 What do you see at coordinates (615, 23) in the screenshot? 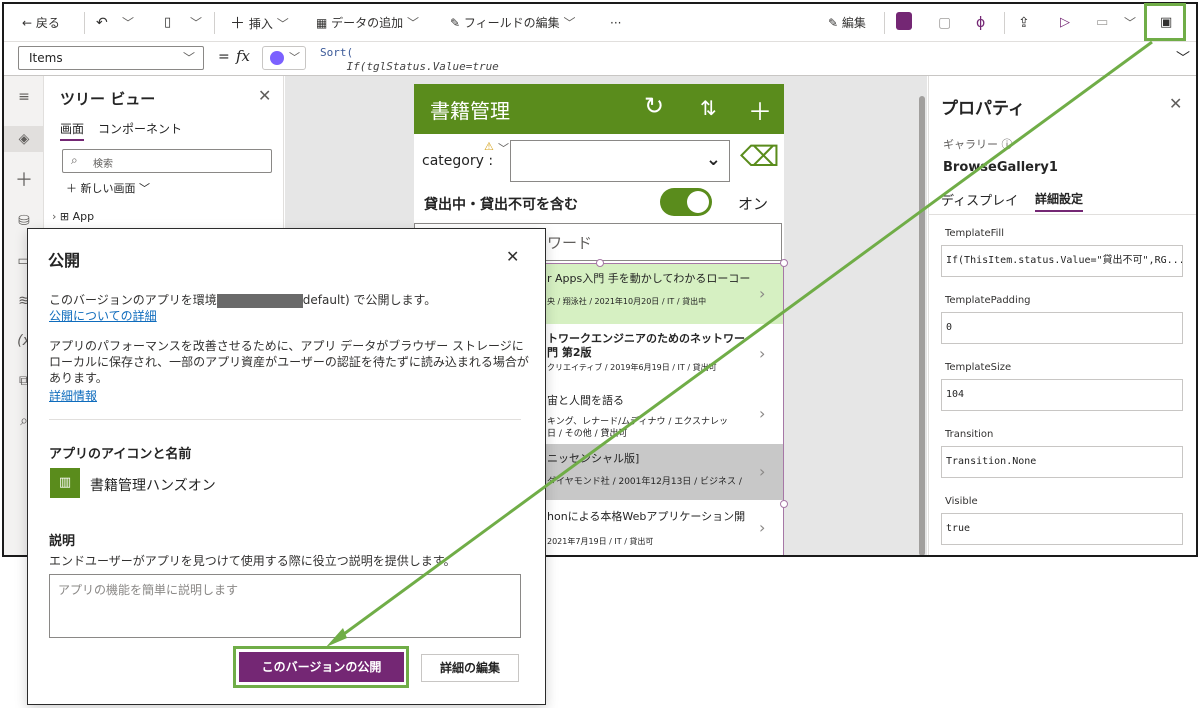
I see `more-button: ···` at bounding box center [615, 23].